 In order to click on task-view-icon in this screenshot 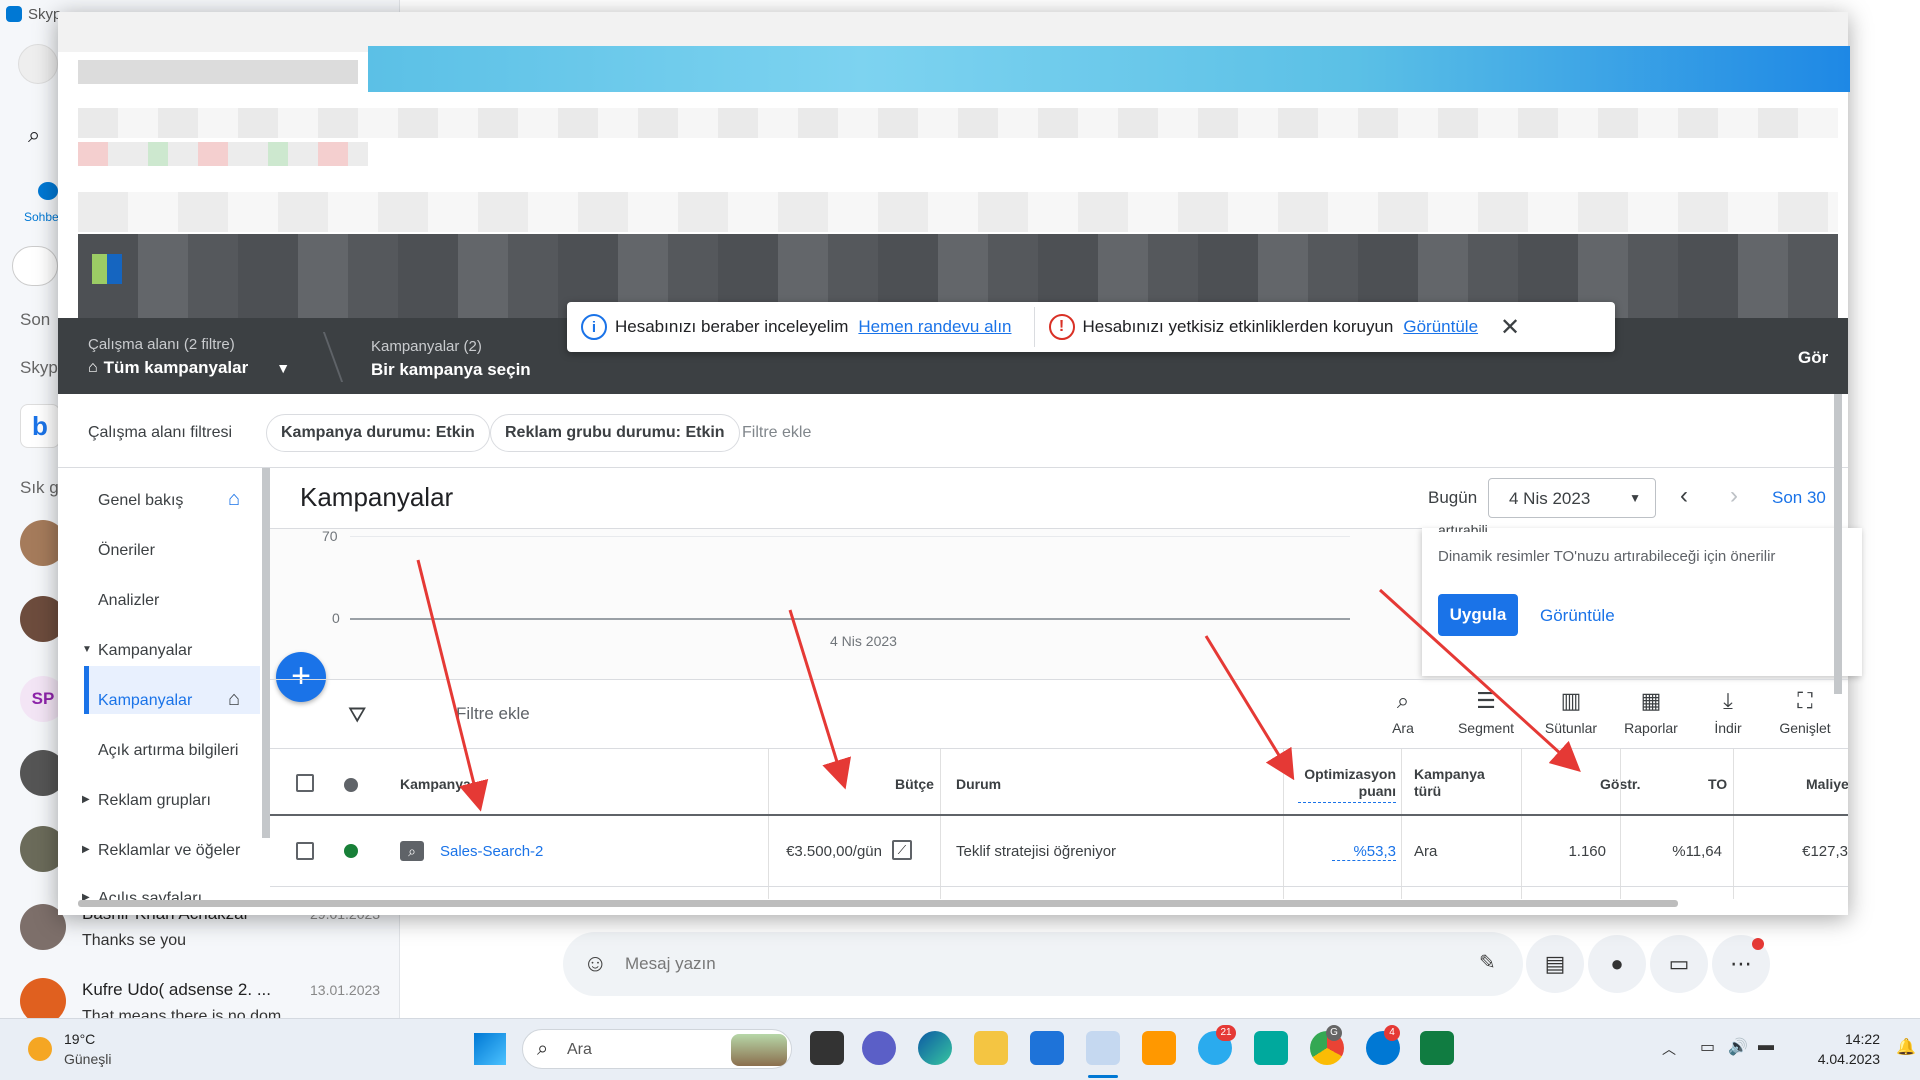, I will do `click(827, 1048)`.